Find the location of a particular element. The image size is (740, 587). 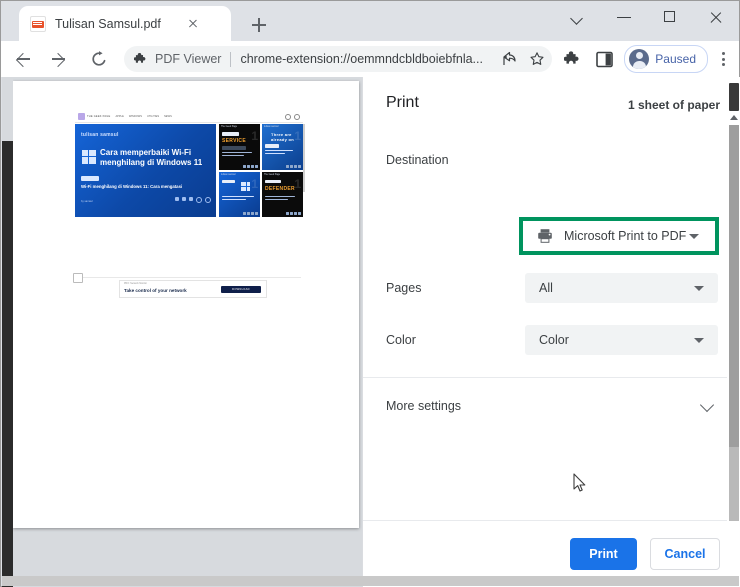

nav-link: NEWS is located at coordinates (168, 116).